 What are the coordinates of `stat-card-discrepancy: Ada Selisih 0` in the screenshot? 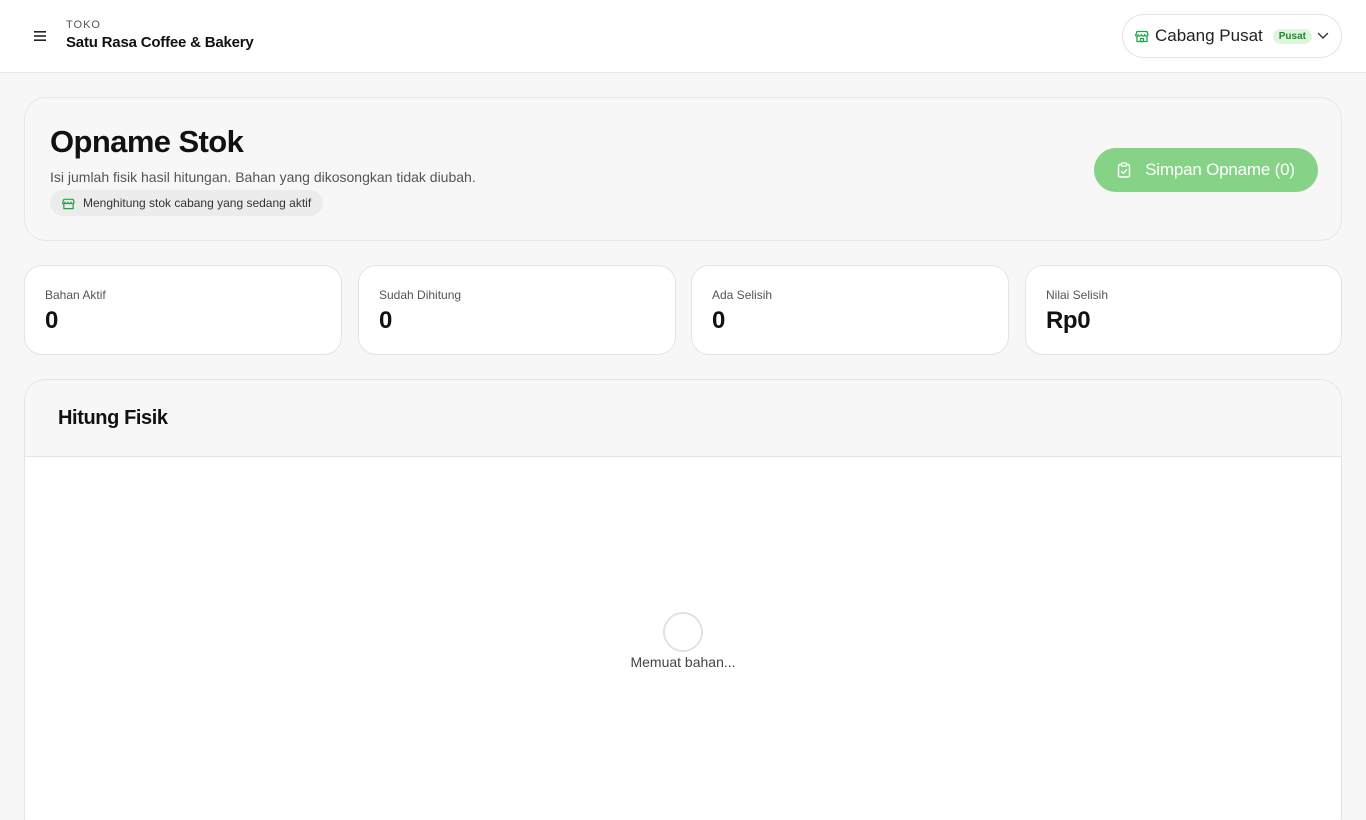 It's located at (850, 310).